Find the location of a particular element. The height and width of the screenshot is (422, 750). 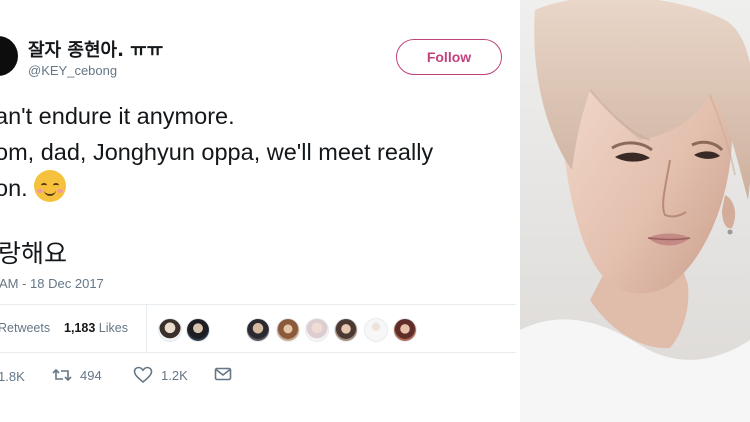

retweets-label: Retweets is located at coordinates (25, 328).